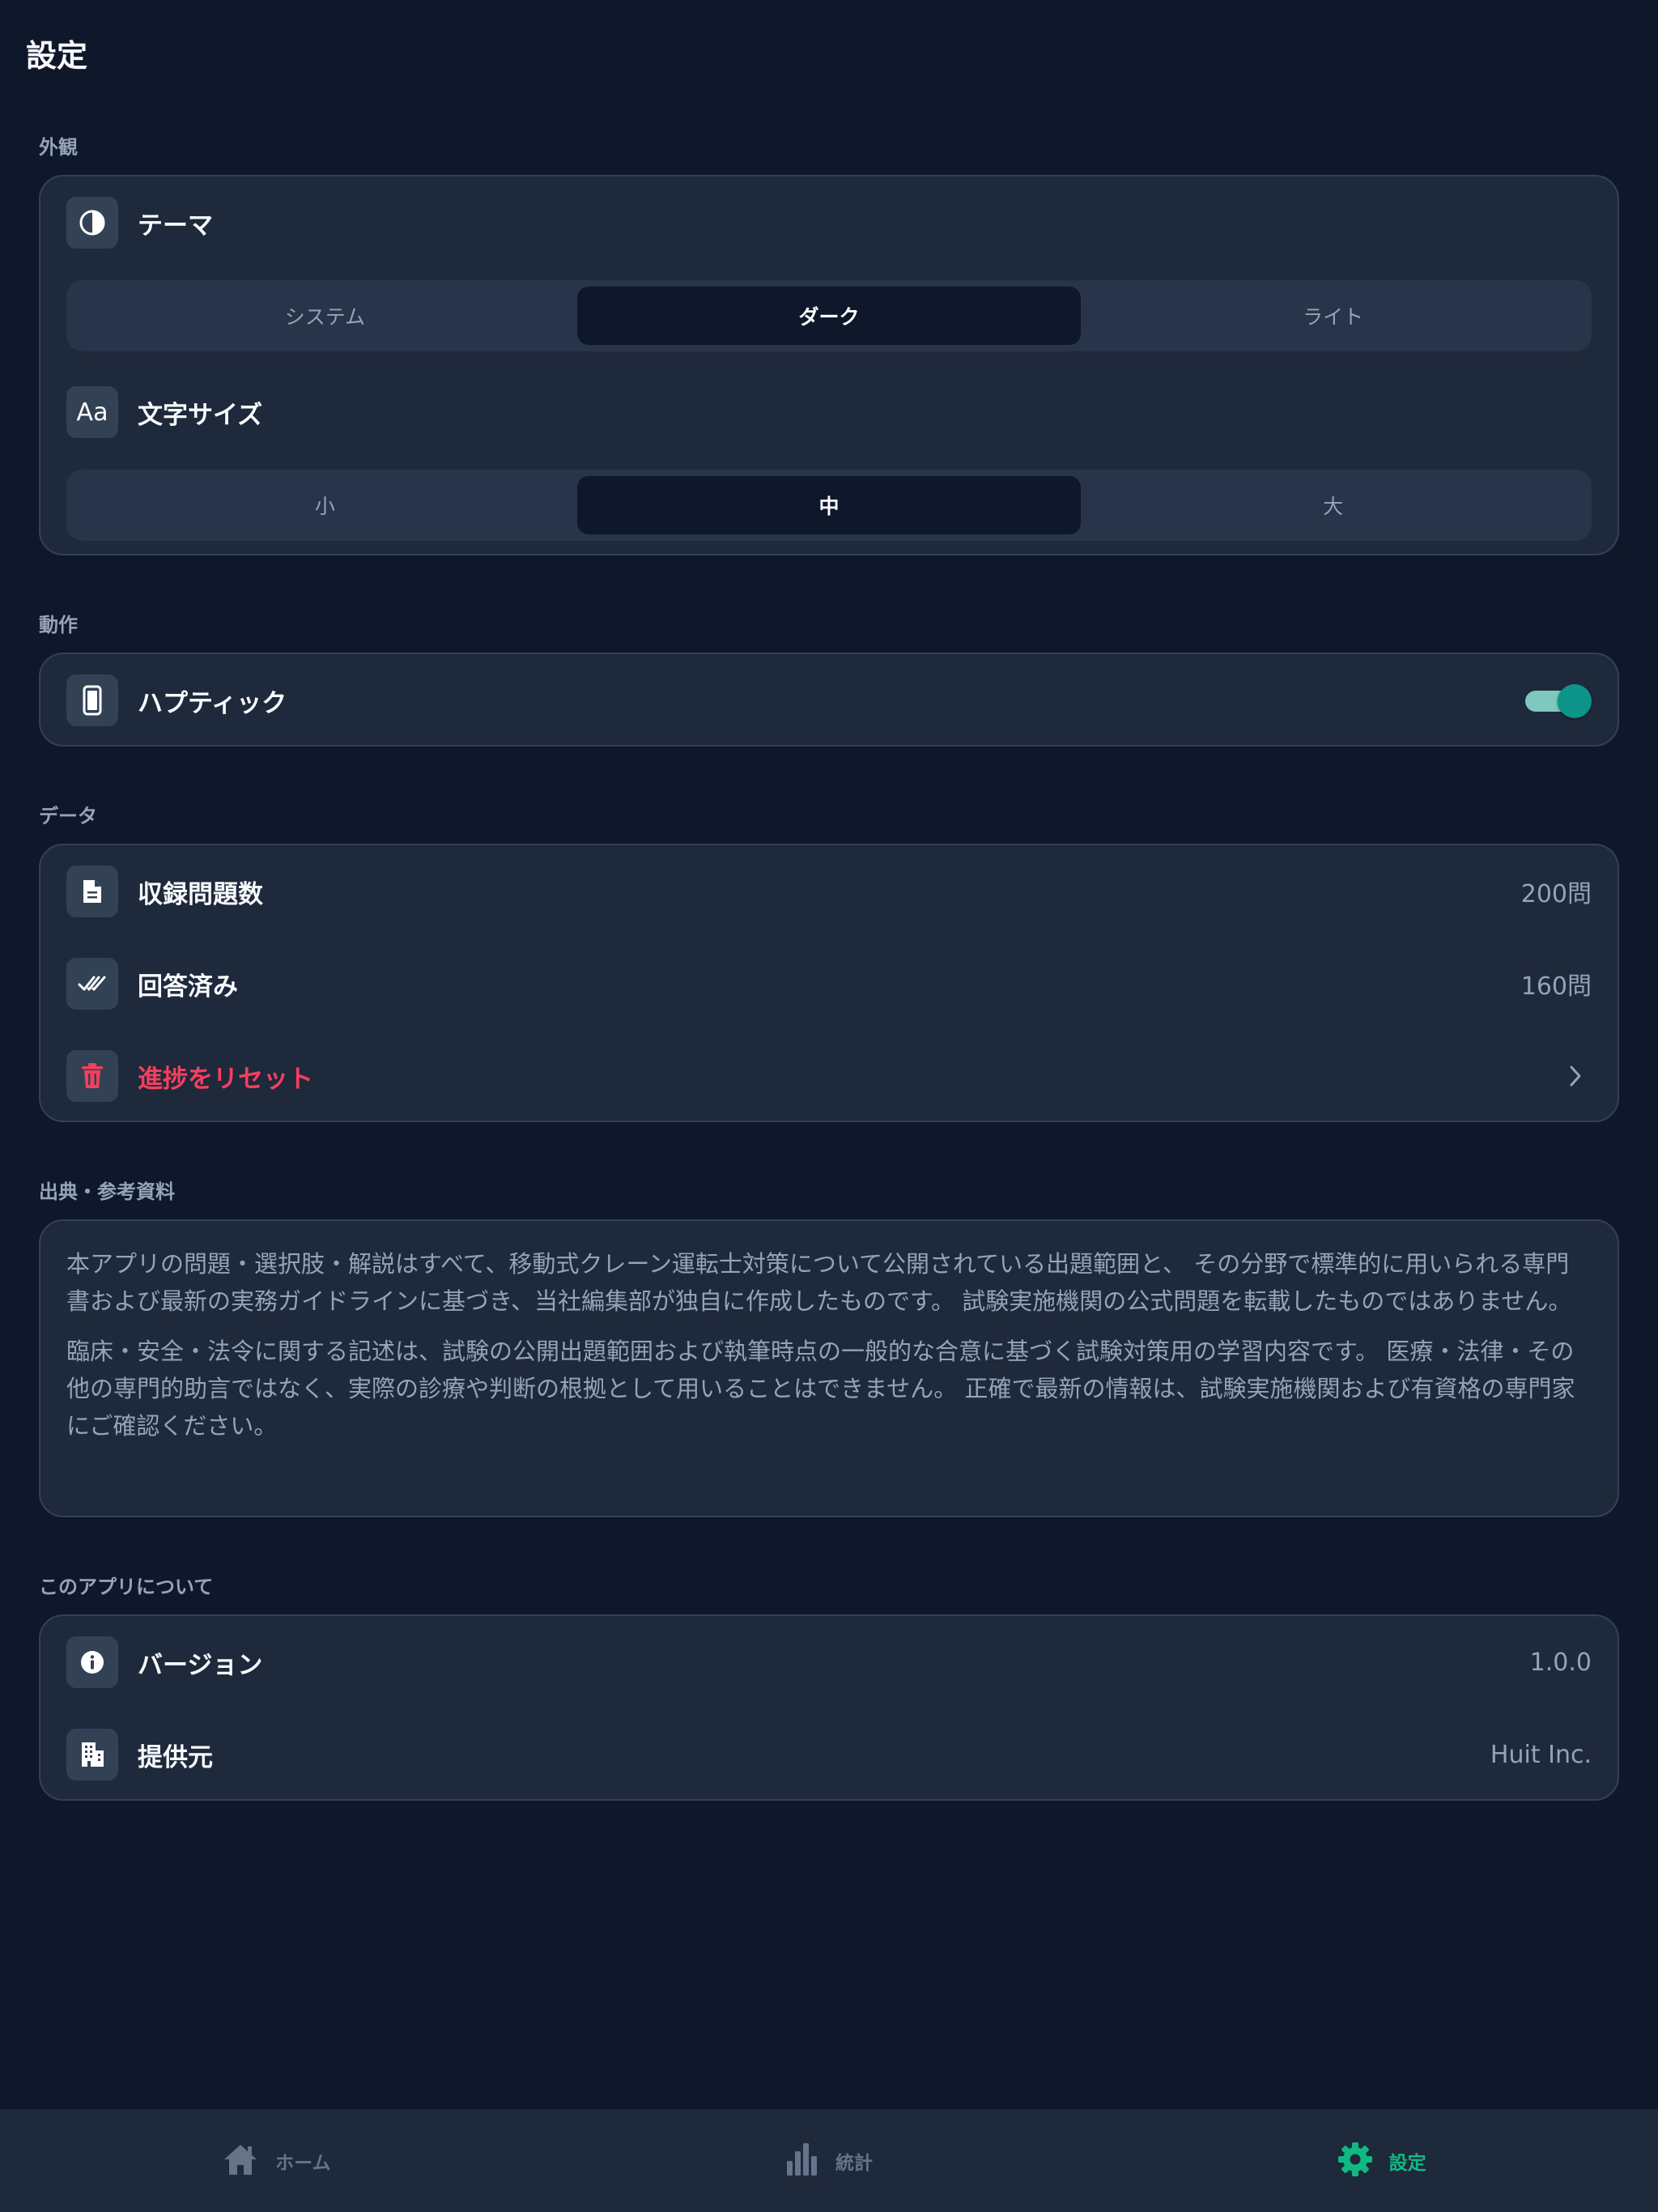  I want to click on document-icon, so click(92, 892).